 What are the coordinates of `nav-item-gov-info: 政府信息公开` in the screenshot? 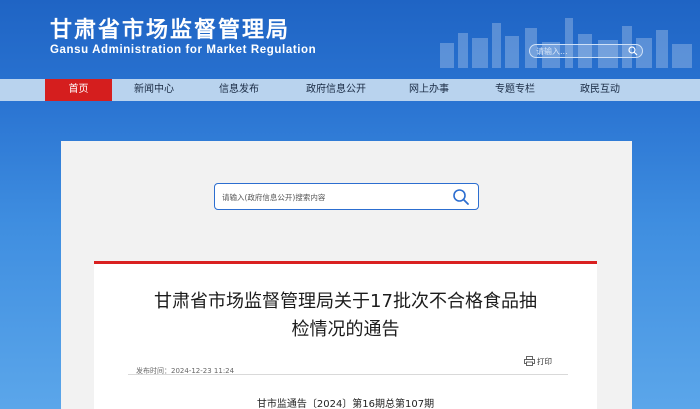 It's located at (336, 90).